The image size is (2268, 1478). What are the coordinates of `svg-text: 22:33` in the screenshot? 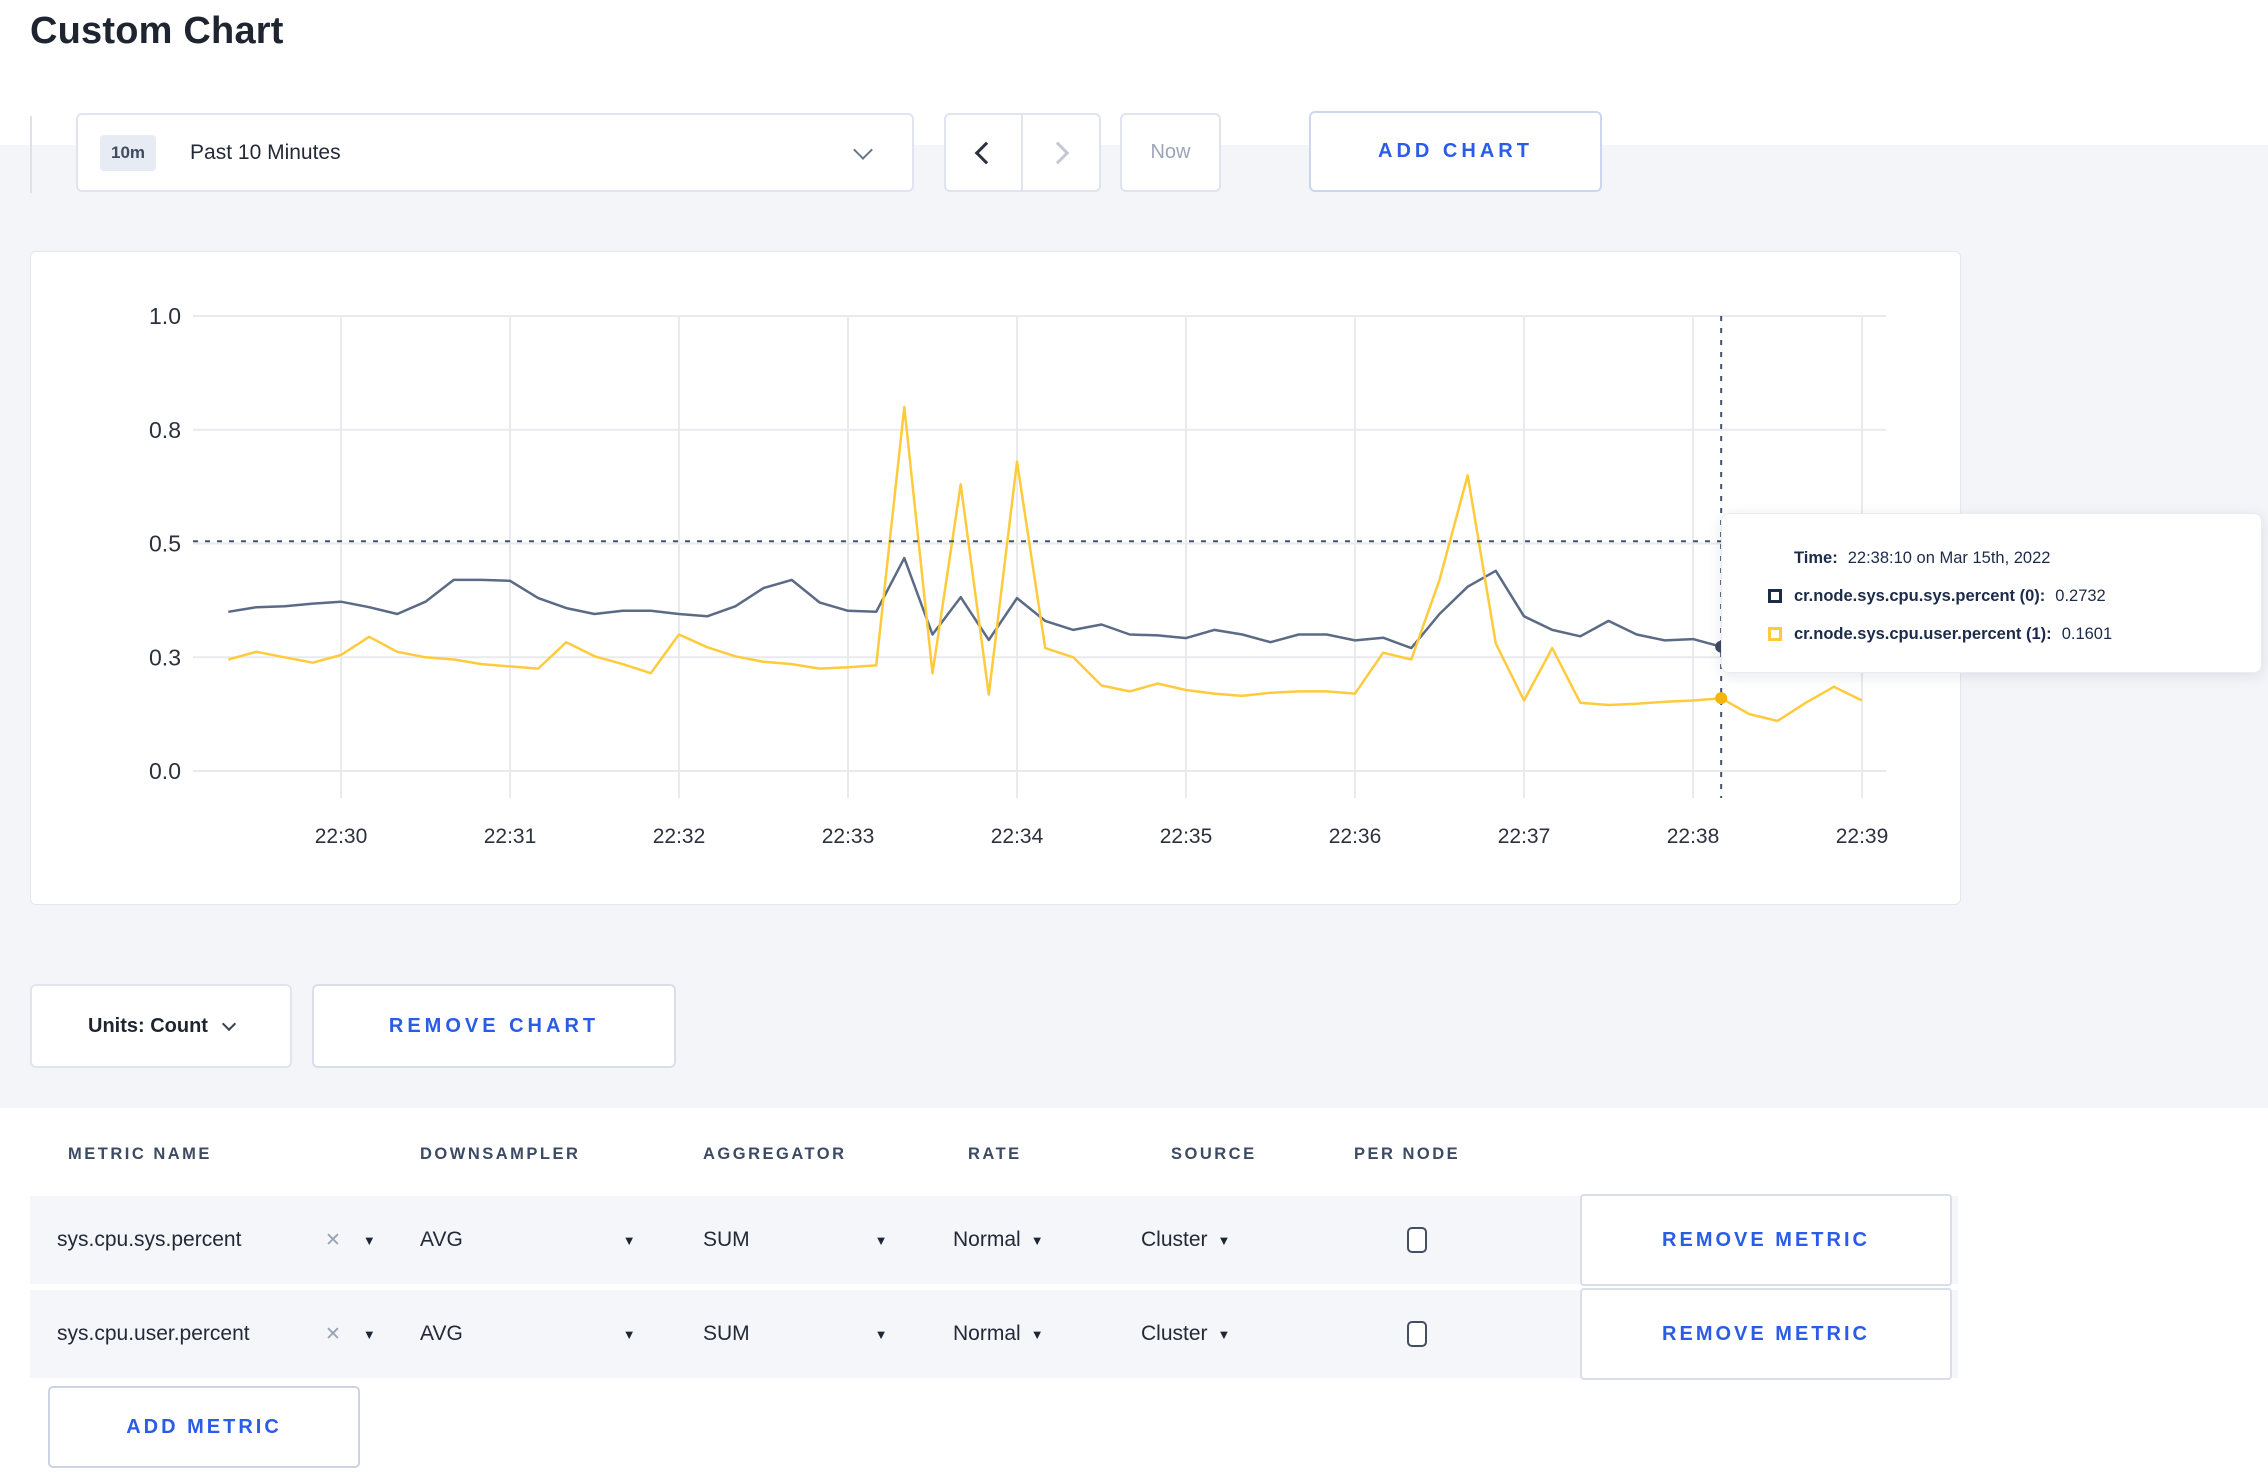 It's located at (848, 836).